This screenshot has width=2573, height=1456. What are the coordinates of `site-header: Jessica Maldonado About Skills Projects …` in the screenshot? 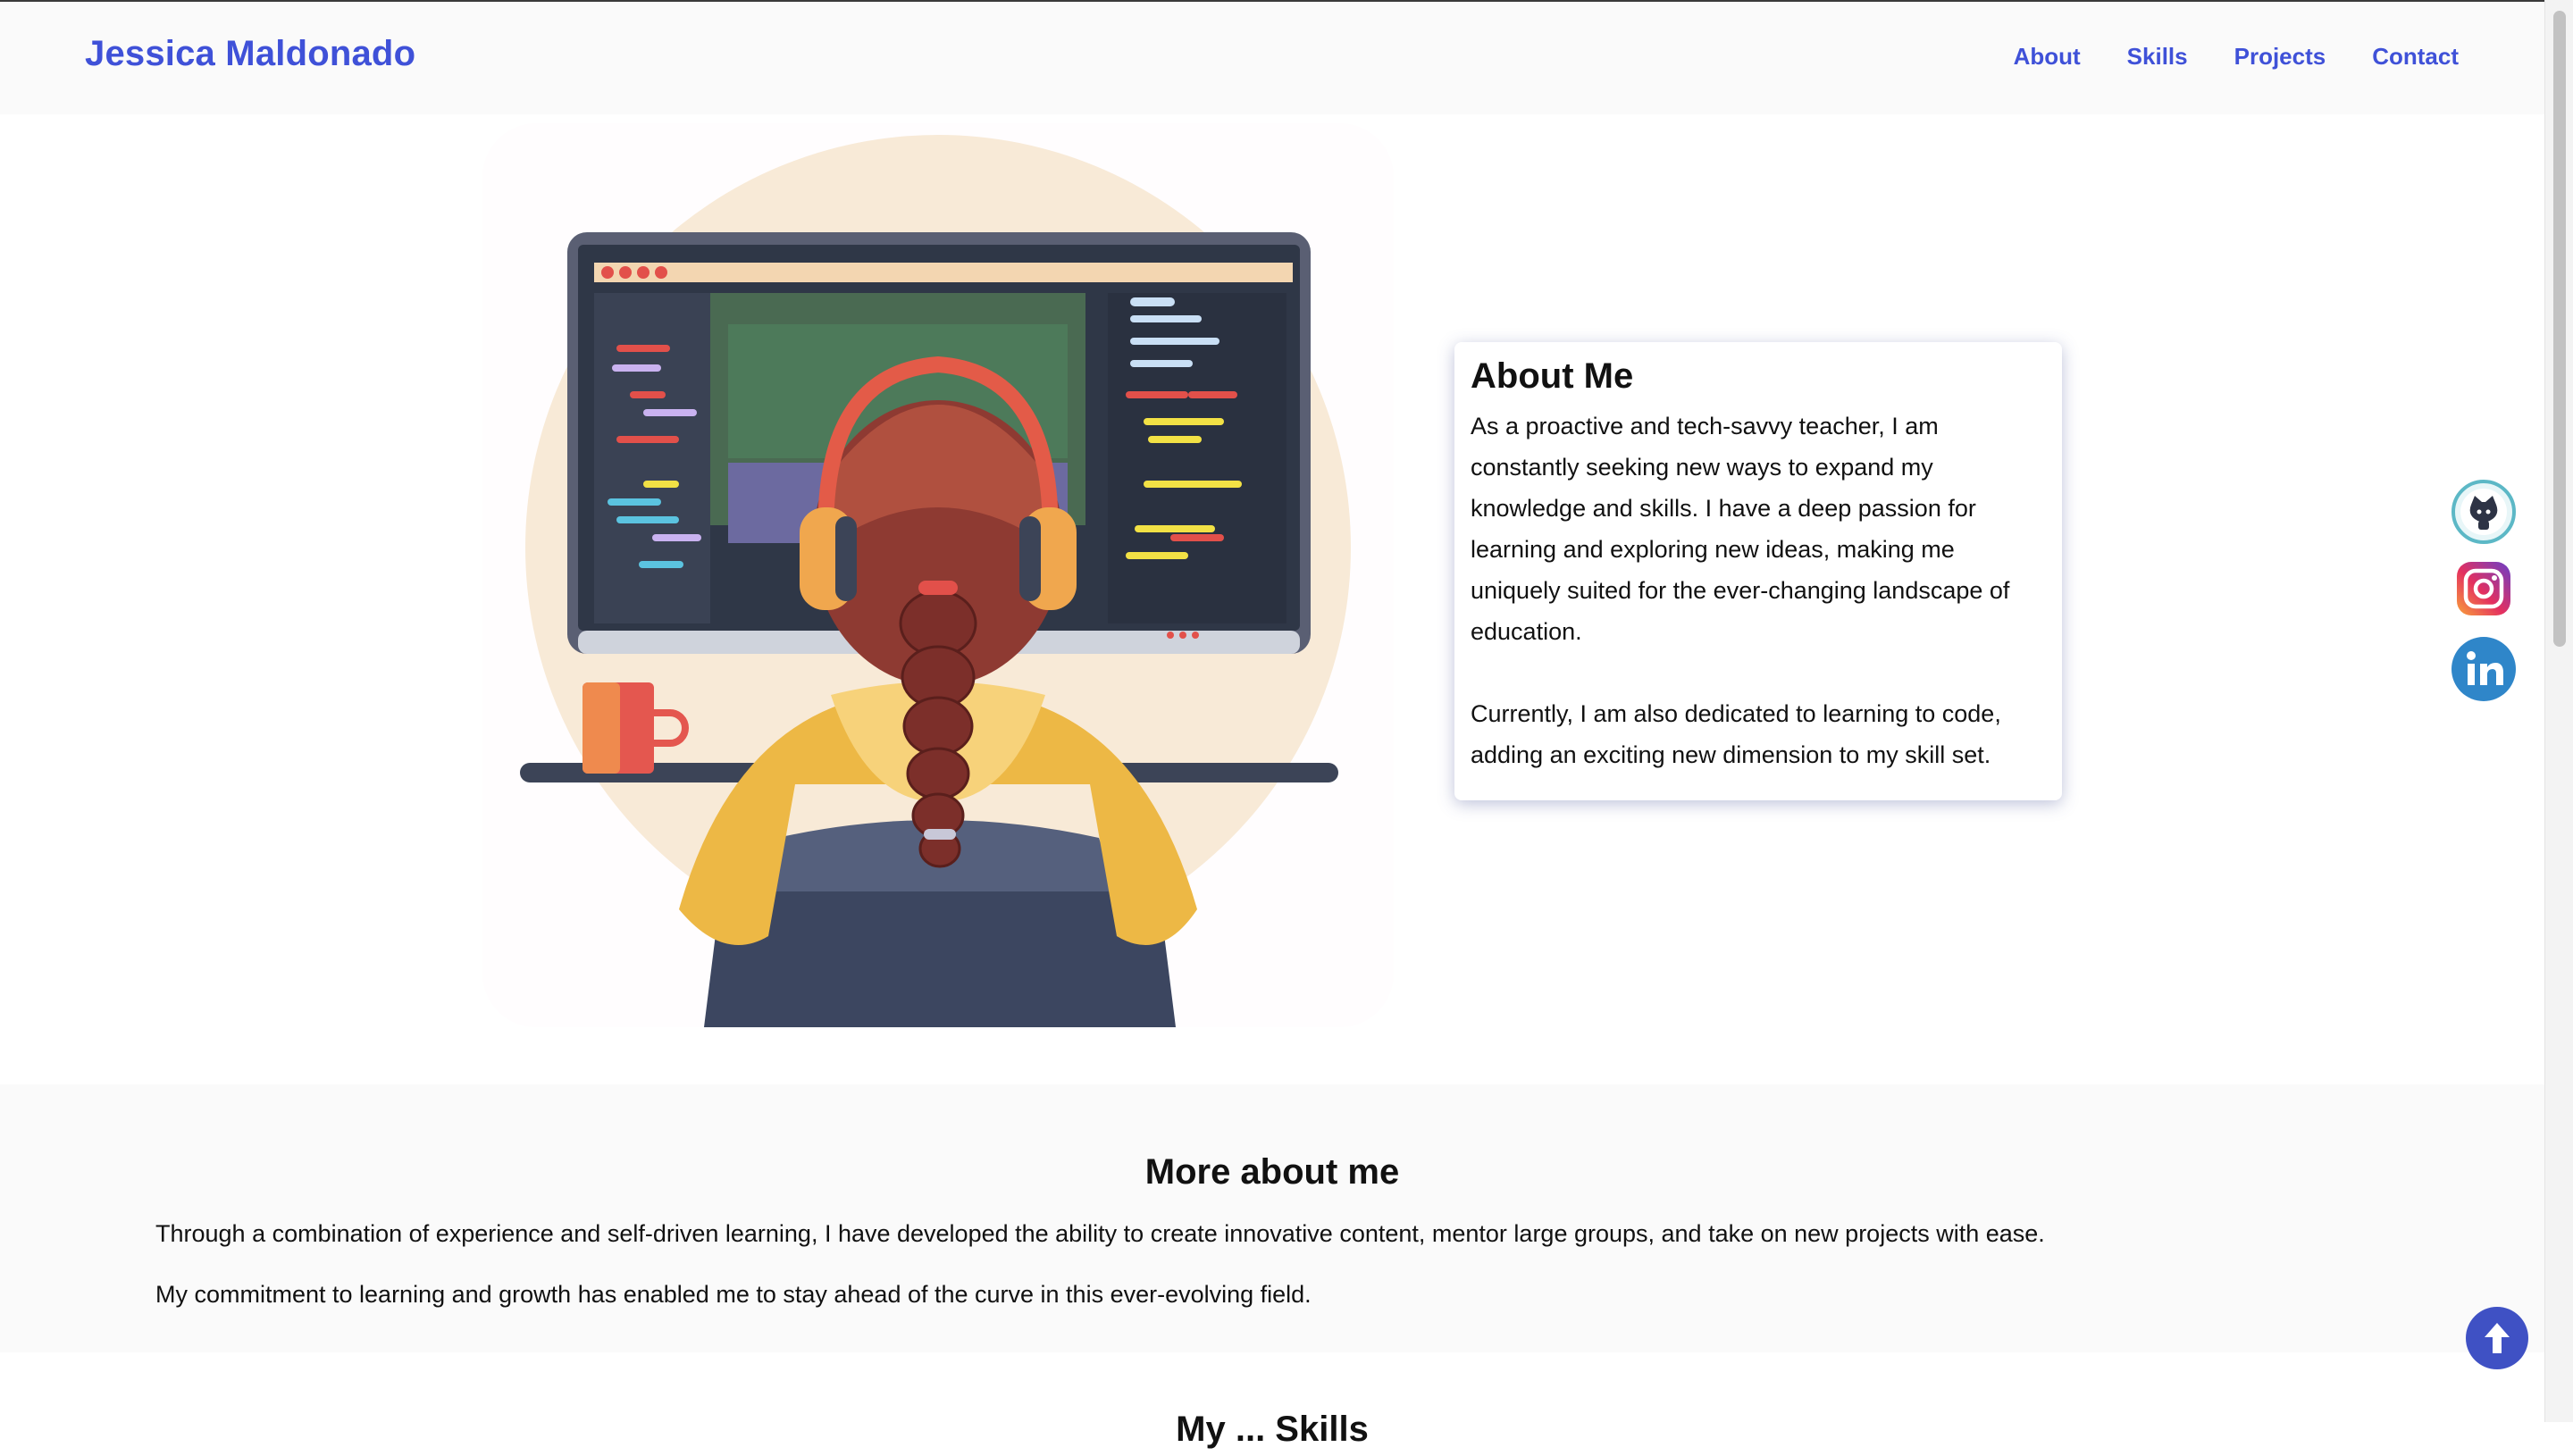 It's located at (1272, 58).